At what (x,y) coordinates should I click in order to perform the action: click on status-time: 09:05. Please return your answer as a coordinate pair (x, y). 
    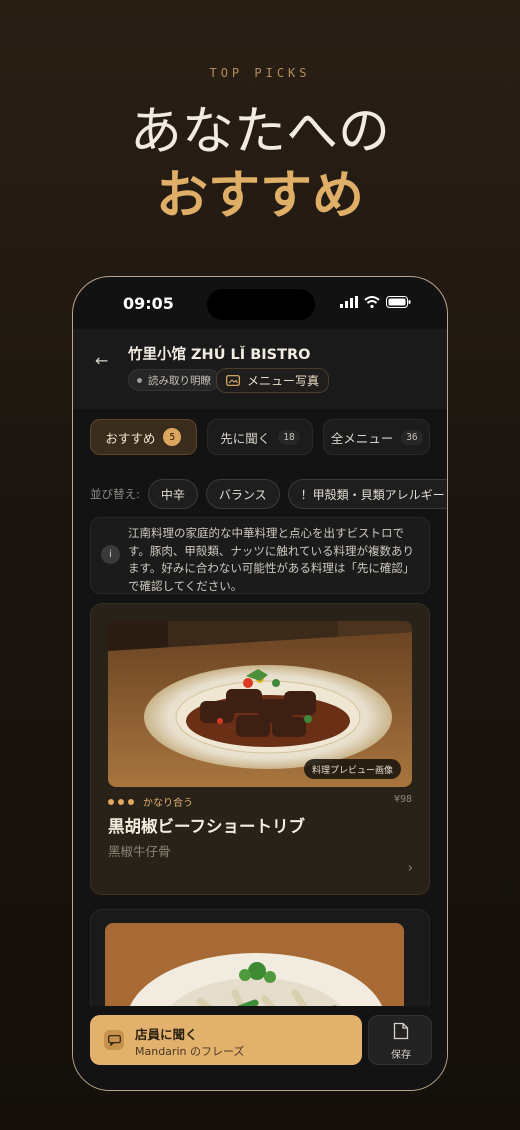
    Looking at the image, I should click on (148, 303).